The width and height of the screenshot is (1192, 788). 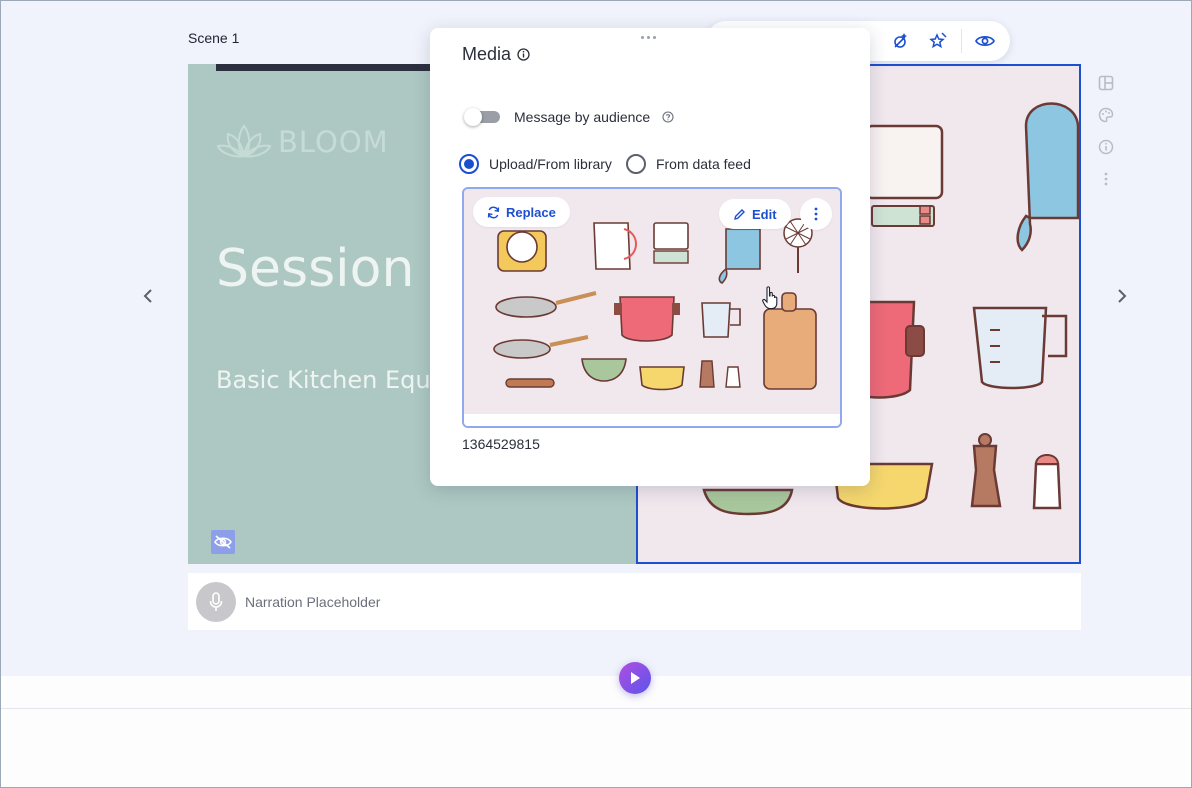 I want to click on media-more-button, so click(x=816, y=214).